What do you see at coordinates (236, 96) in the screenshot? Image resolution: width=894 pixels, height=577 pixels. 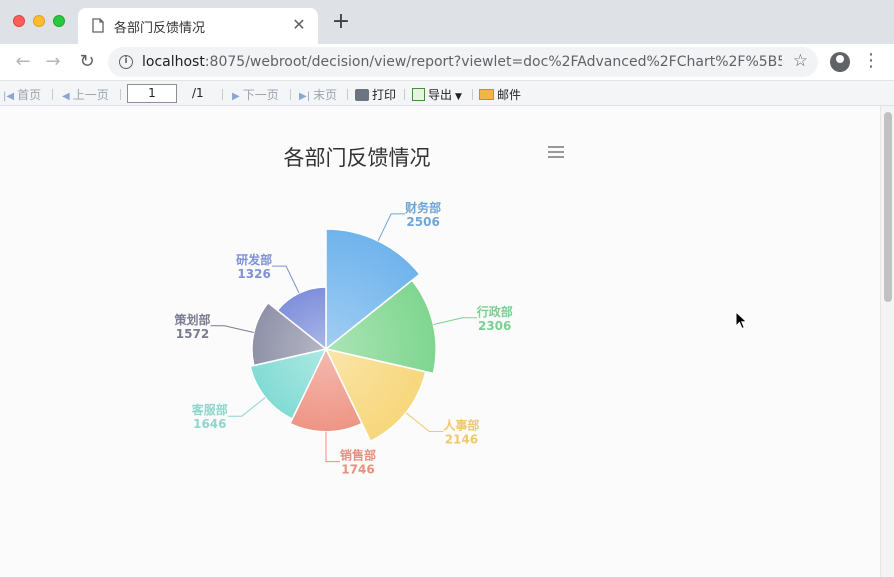 I see `next-page-icon: ▶` at bounding box center [236, 96].